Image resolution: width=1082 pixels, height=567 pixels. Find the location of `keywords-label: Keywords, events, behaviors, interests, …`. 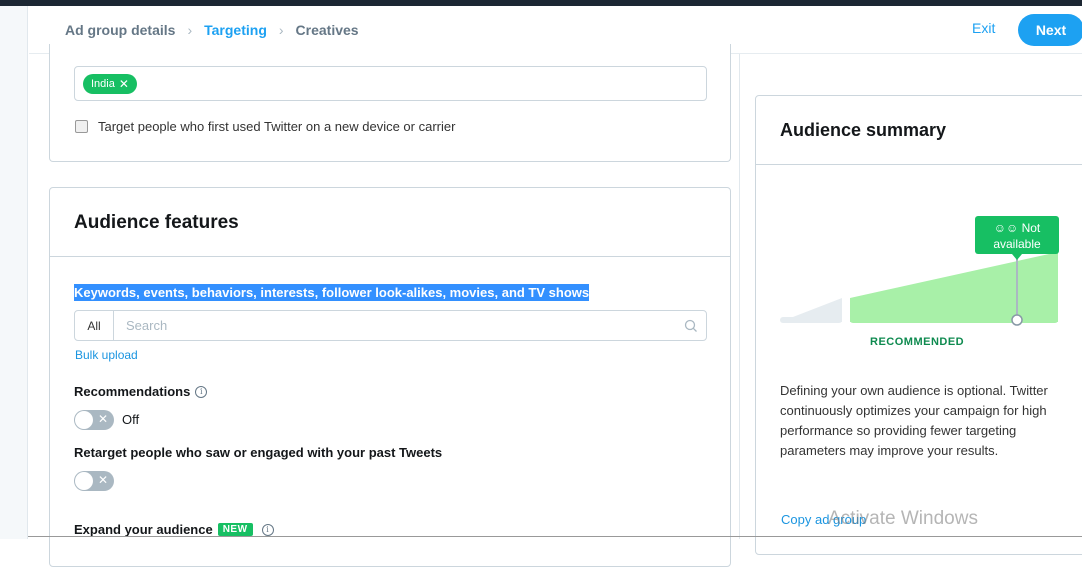

keywords-label: Keywords, events, behaviors, interests, … is located at coordinates (332, 292).